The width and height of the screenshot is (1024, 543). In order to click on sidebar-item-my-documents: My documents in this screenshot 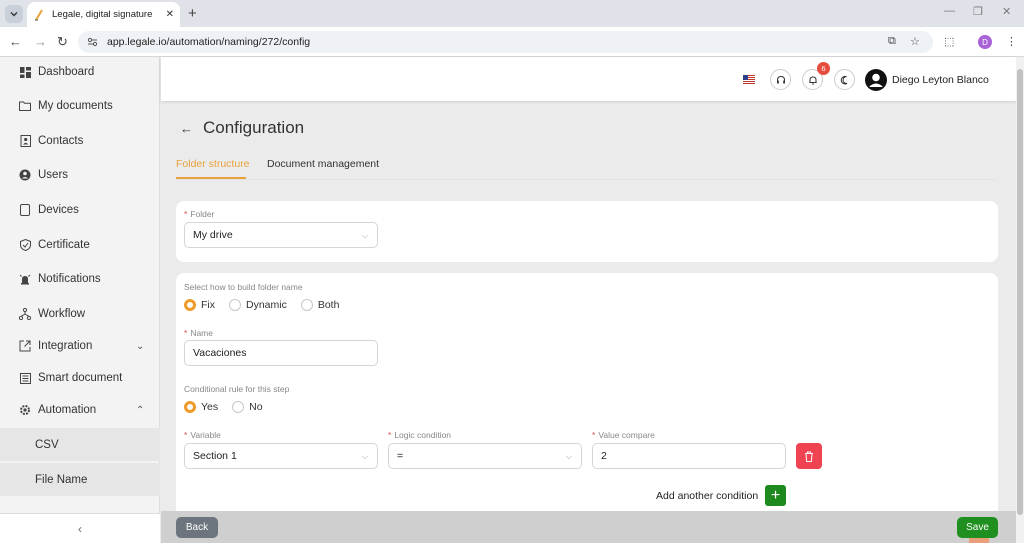, I will do `click(80, 106)`.